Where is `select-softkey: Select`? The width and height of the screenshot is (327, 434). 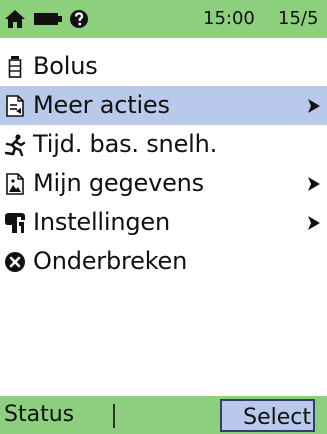
select-softkey: Select is located at coordinates (267, 415).